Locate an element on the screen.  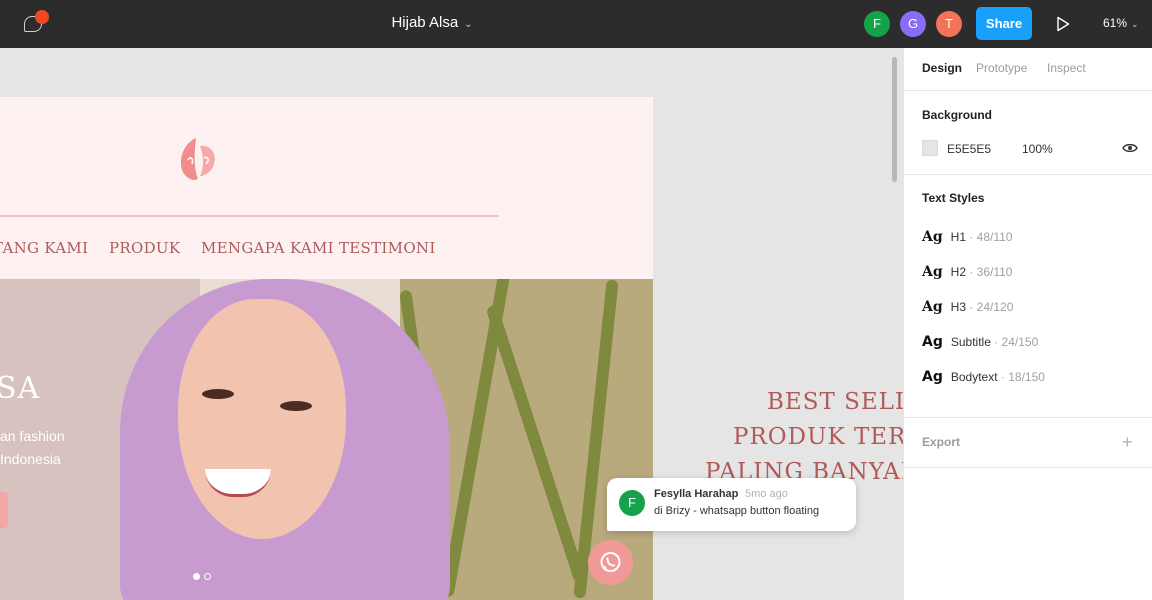
hero-cta-button is located at coordinates (4, 510).